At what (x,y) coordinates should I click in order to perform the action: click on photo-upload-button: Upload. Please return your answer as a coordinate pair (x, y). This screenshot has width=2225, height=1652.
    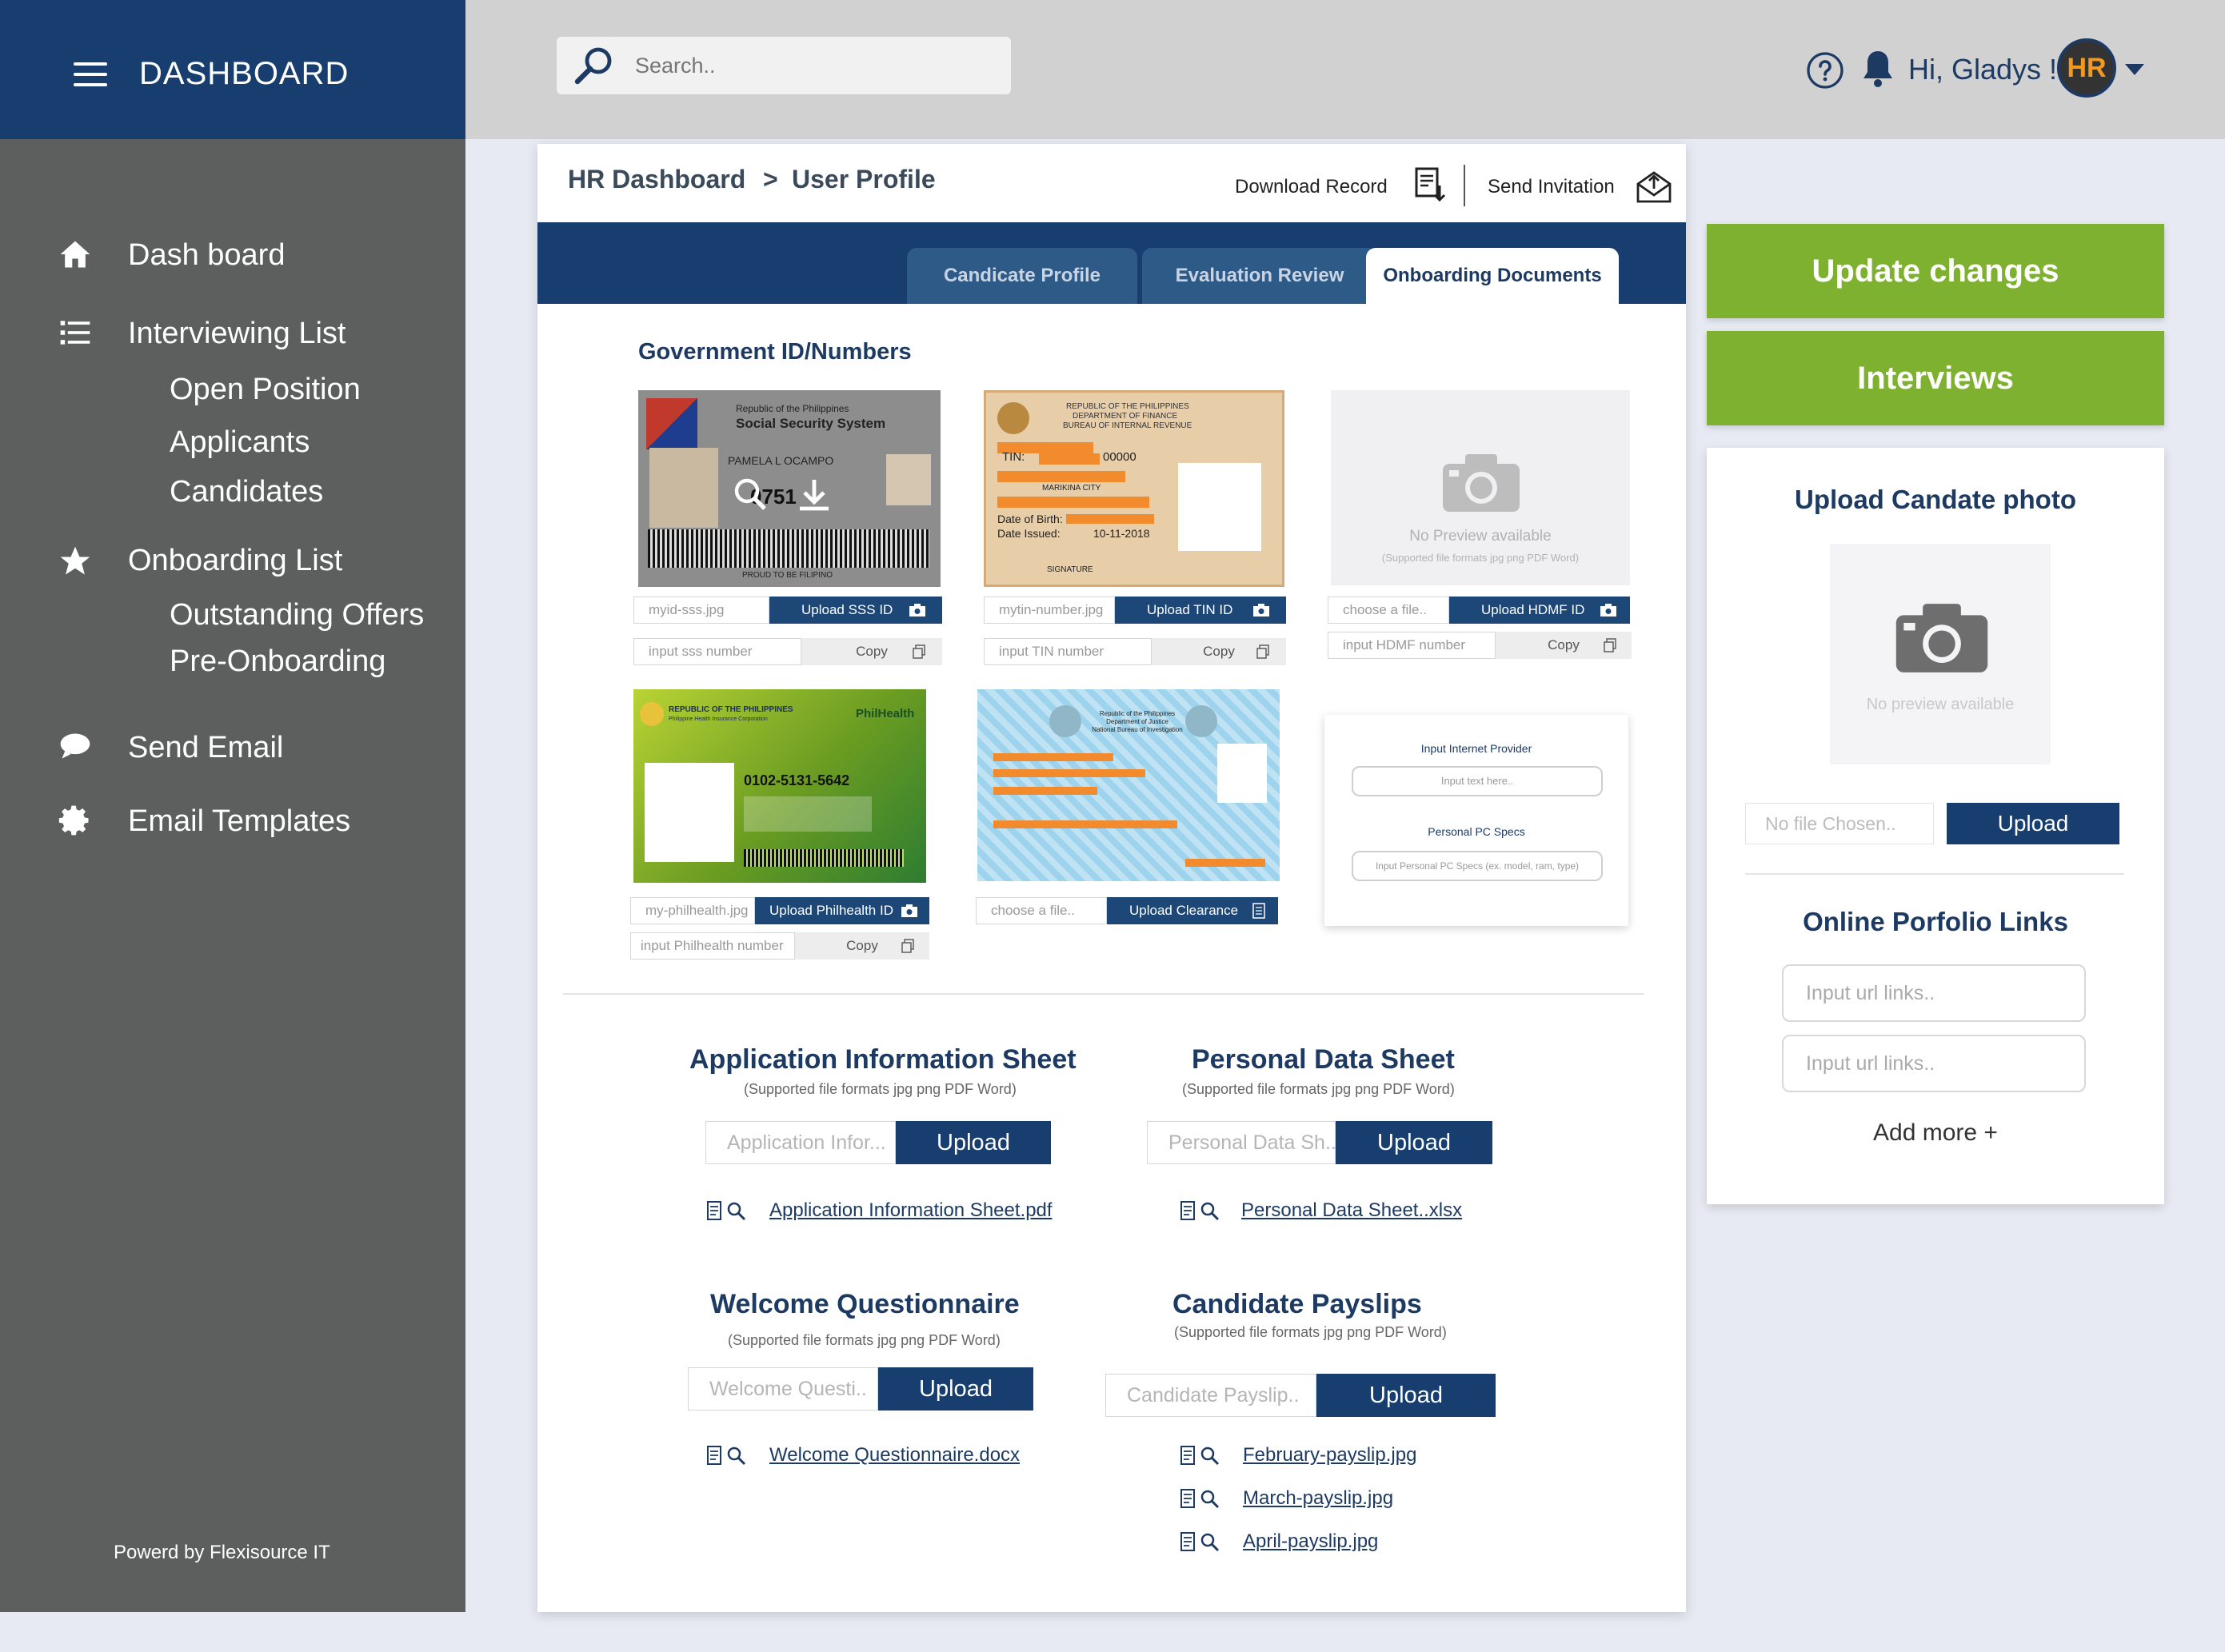
    Looking at the image, I should click on (2033, 823).